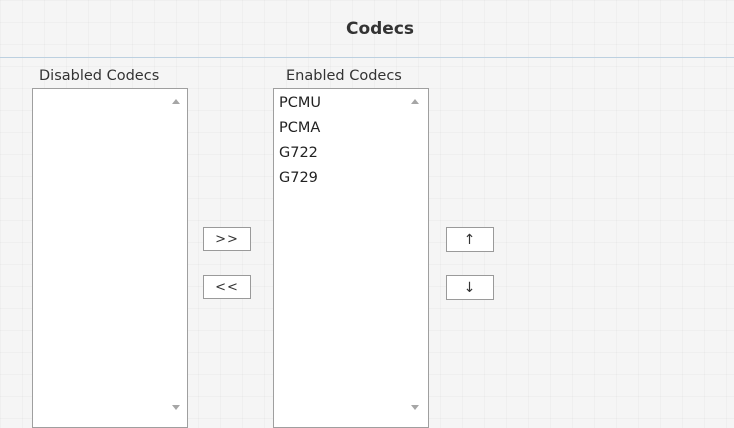  I want to click on codecs-header: Codecs, so click(367, 29).